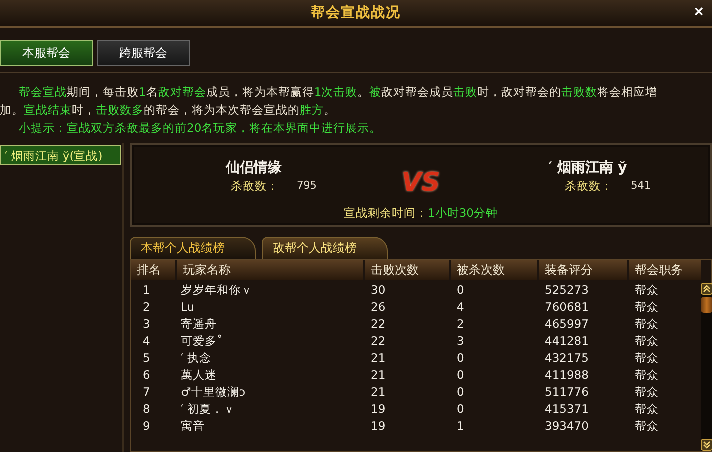 The width and height of the screenshot is (712, 452). What do you see at coordinates (254, 168) in the screenshot?
I see `guild-name: 仙侣情缘` at bounding box center [254, 168].